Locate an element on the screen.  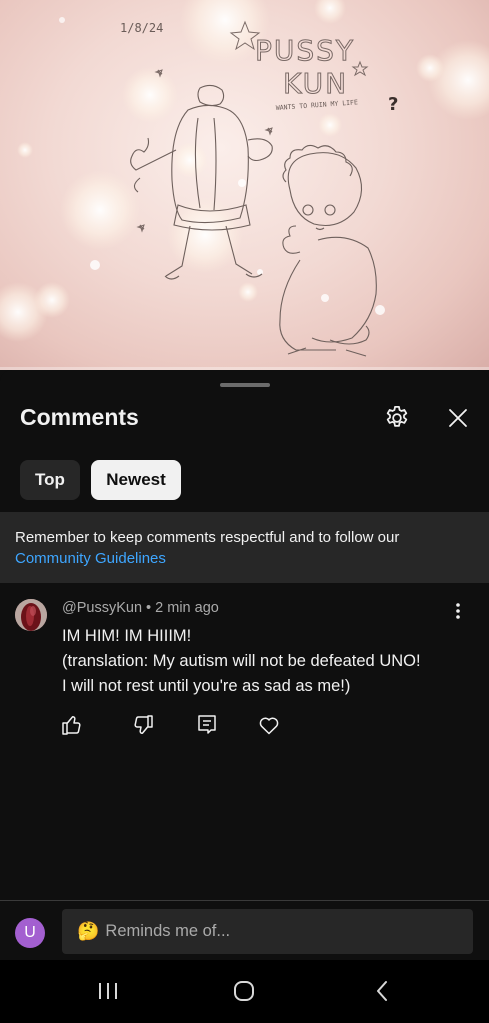
comment-line: IM HIM! IM HIIIM! is located at coordinates (127, 636).